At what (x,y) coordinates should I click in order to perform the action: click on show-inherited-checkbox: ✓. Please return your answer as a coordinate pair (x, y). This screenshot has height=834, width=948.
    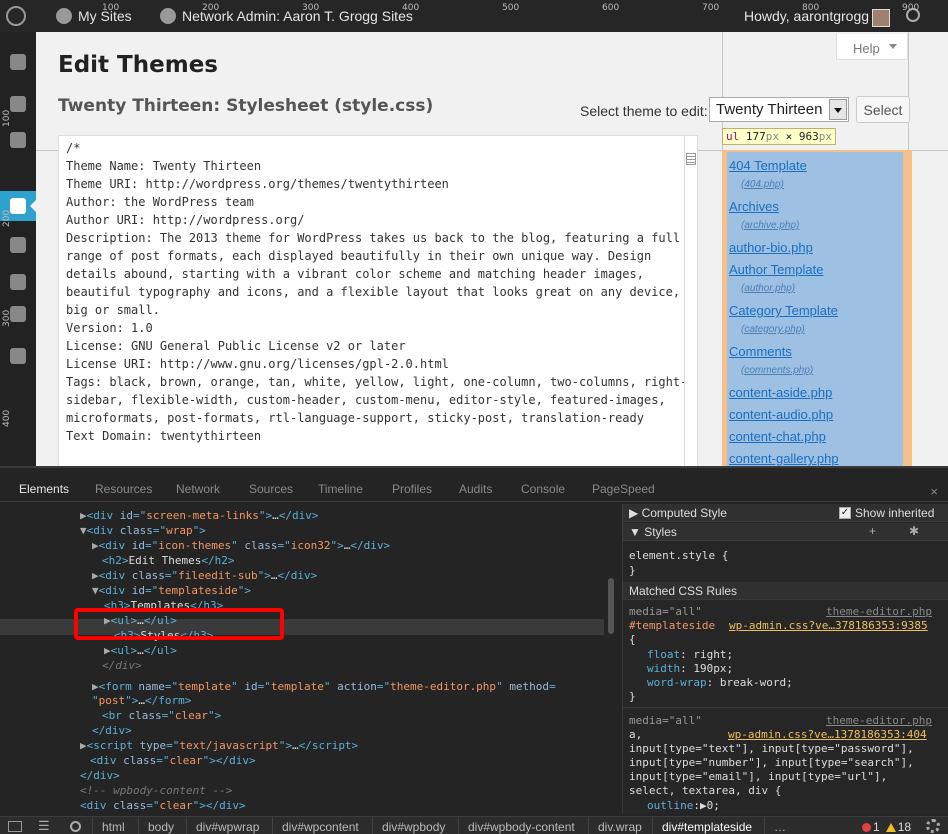
    Looking at the image, I should click on (845, 513).